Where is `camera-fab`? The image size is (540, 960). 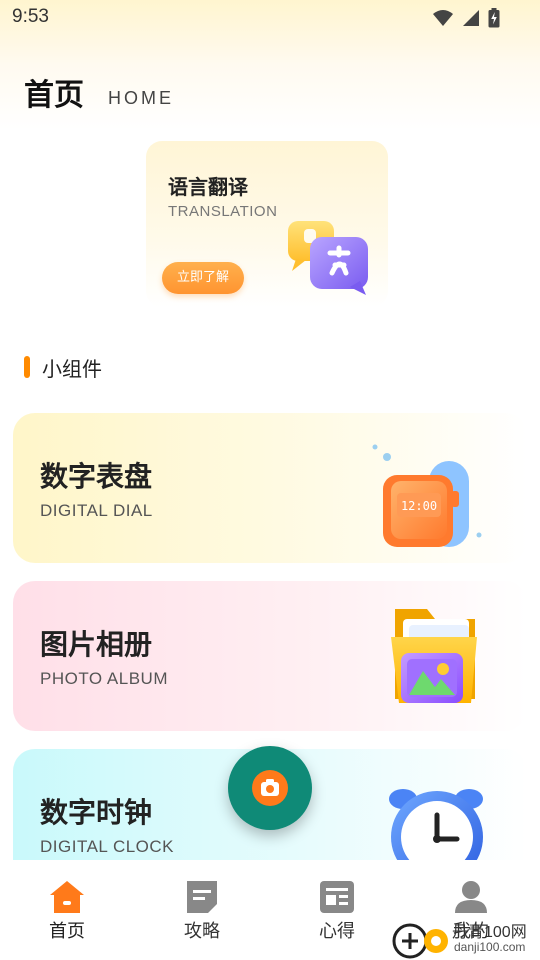 camera-fab is located at coordinates (270, 788).